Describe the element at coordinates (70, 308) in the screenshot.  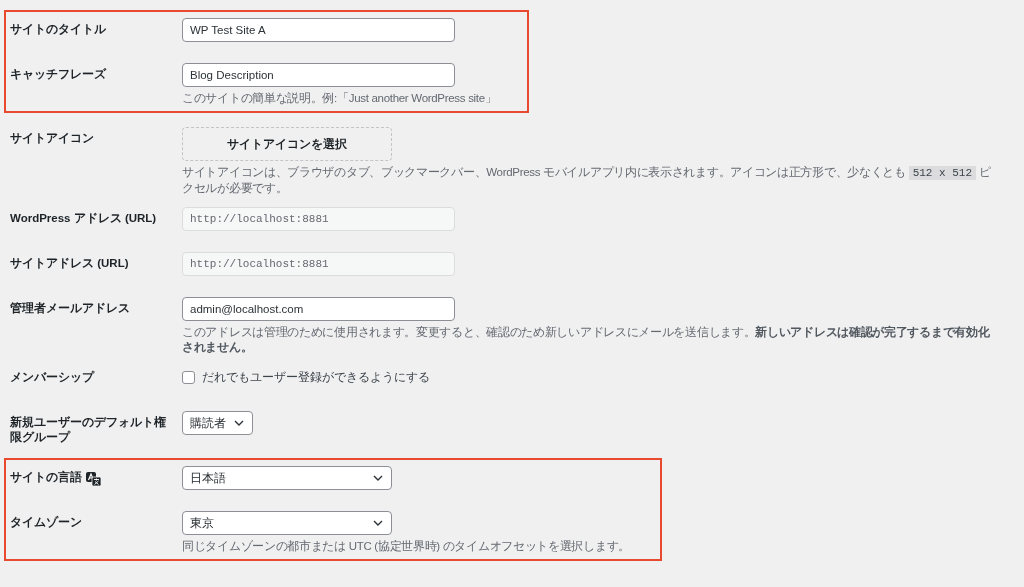
I see `field-label: 管理者メールアドレス` at that location.